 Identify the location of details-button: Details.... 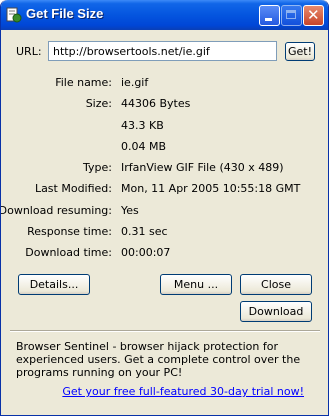
(54, 284).